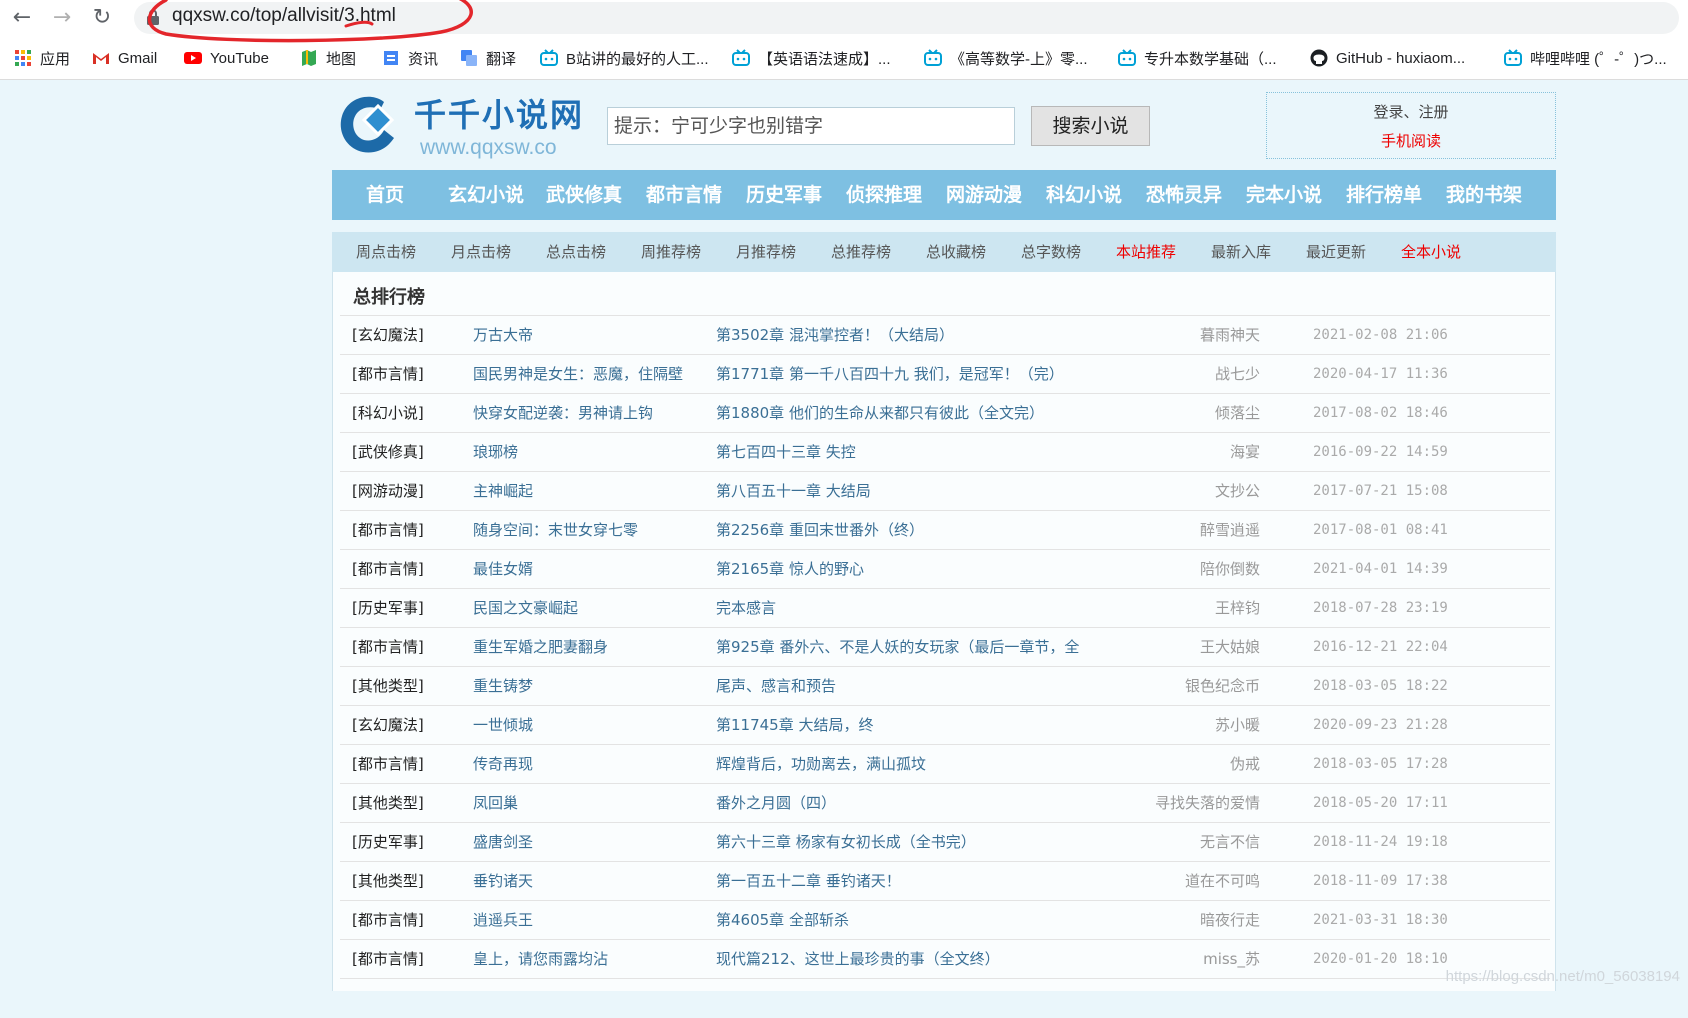 Image resolution: width=1688 pixels, height=1018 pixels. I want to click on row-book-title: 主神崛起, so click(503, 491).